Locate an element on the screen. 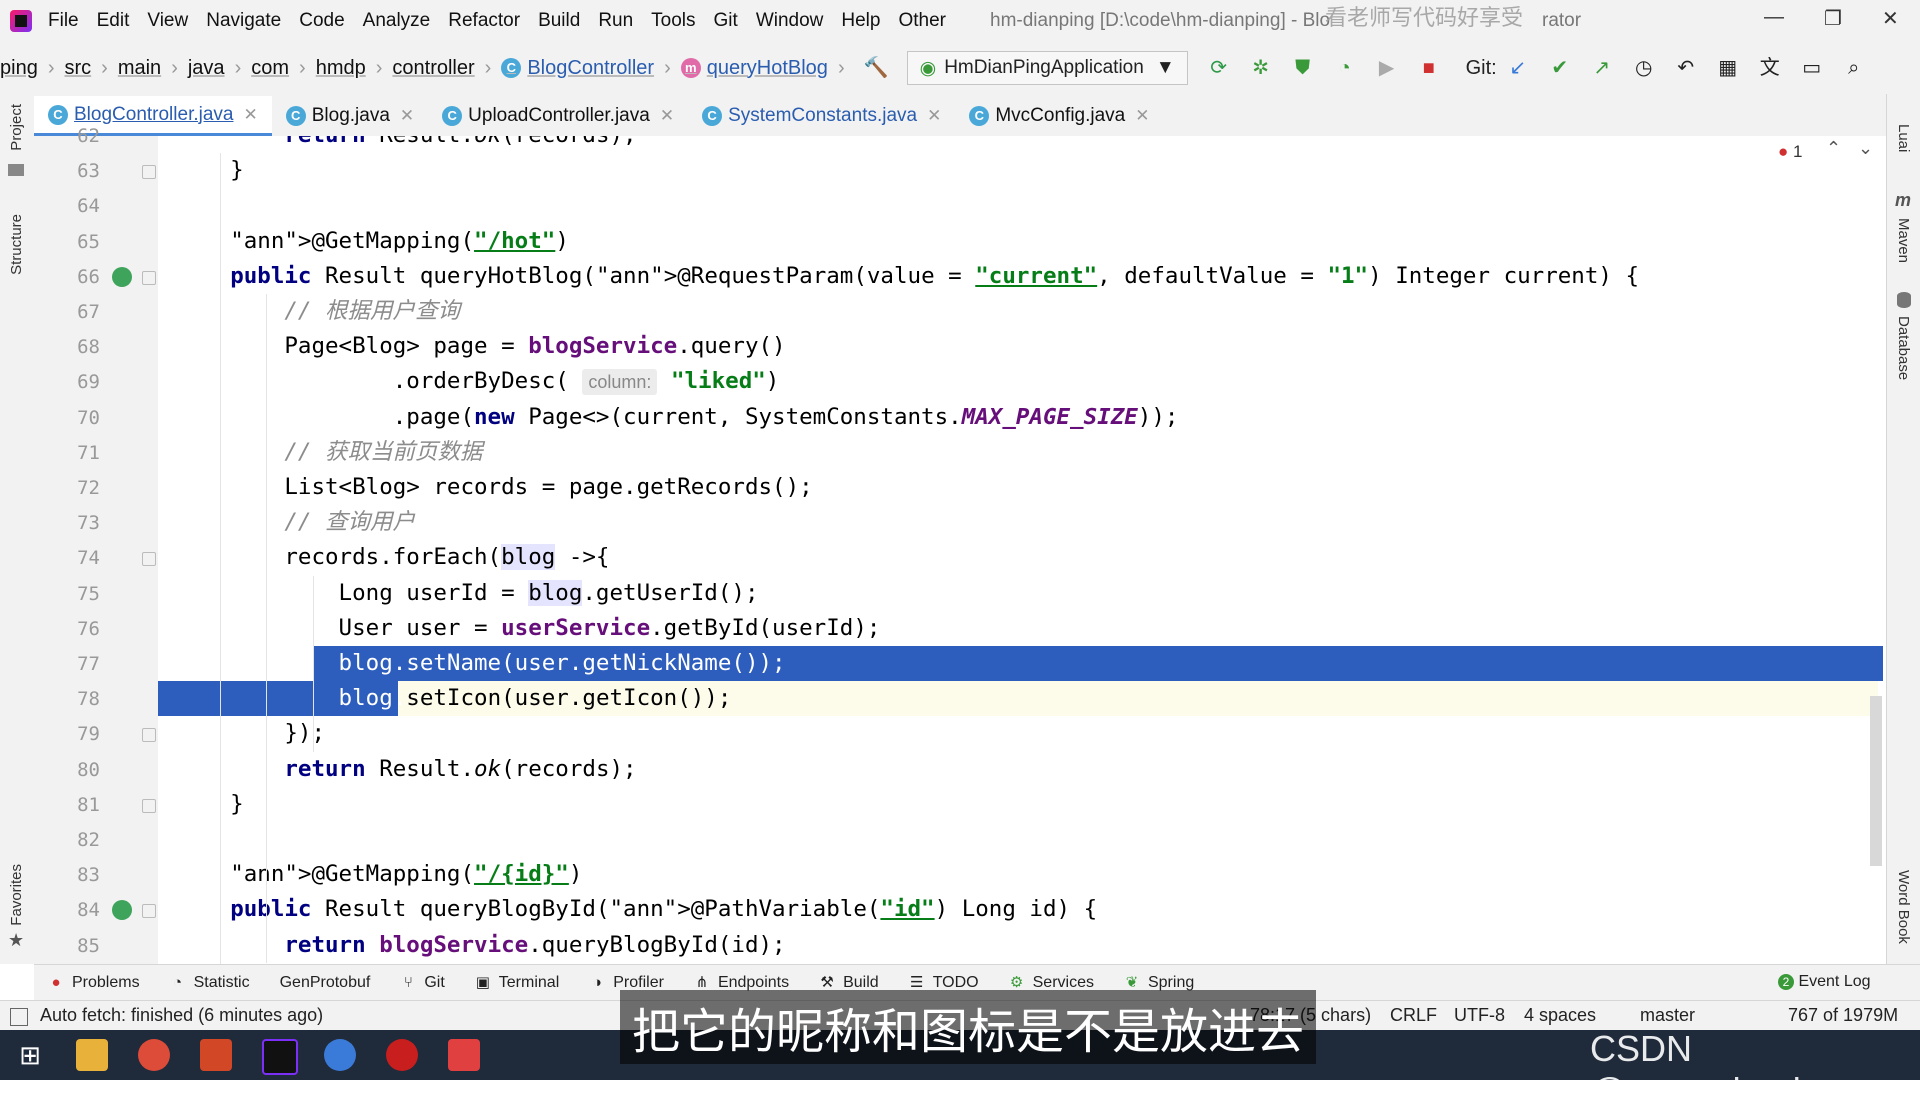  event-log-button: 2 Event Log is located at coordinates (1824, 982).